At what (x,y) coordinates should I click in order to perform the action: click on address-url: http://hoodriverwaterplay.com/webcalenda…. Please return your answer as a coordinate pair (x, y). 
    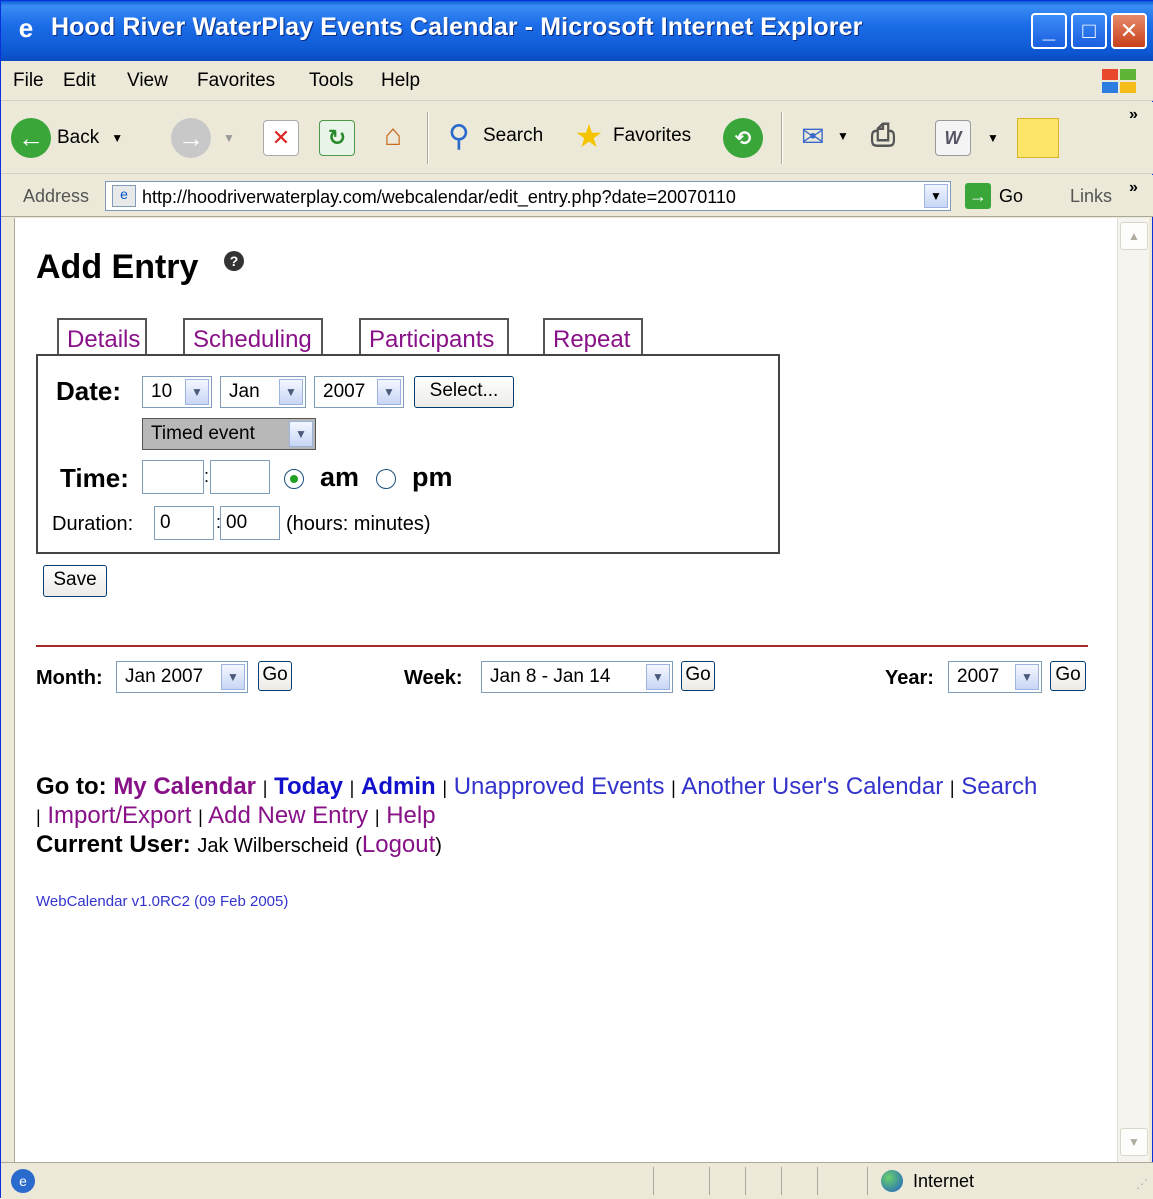
    Looking at the image, I should click on (439, 197).